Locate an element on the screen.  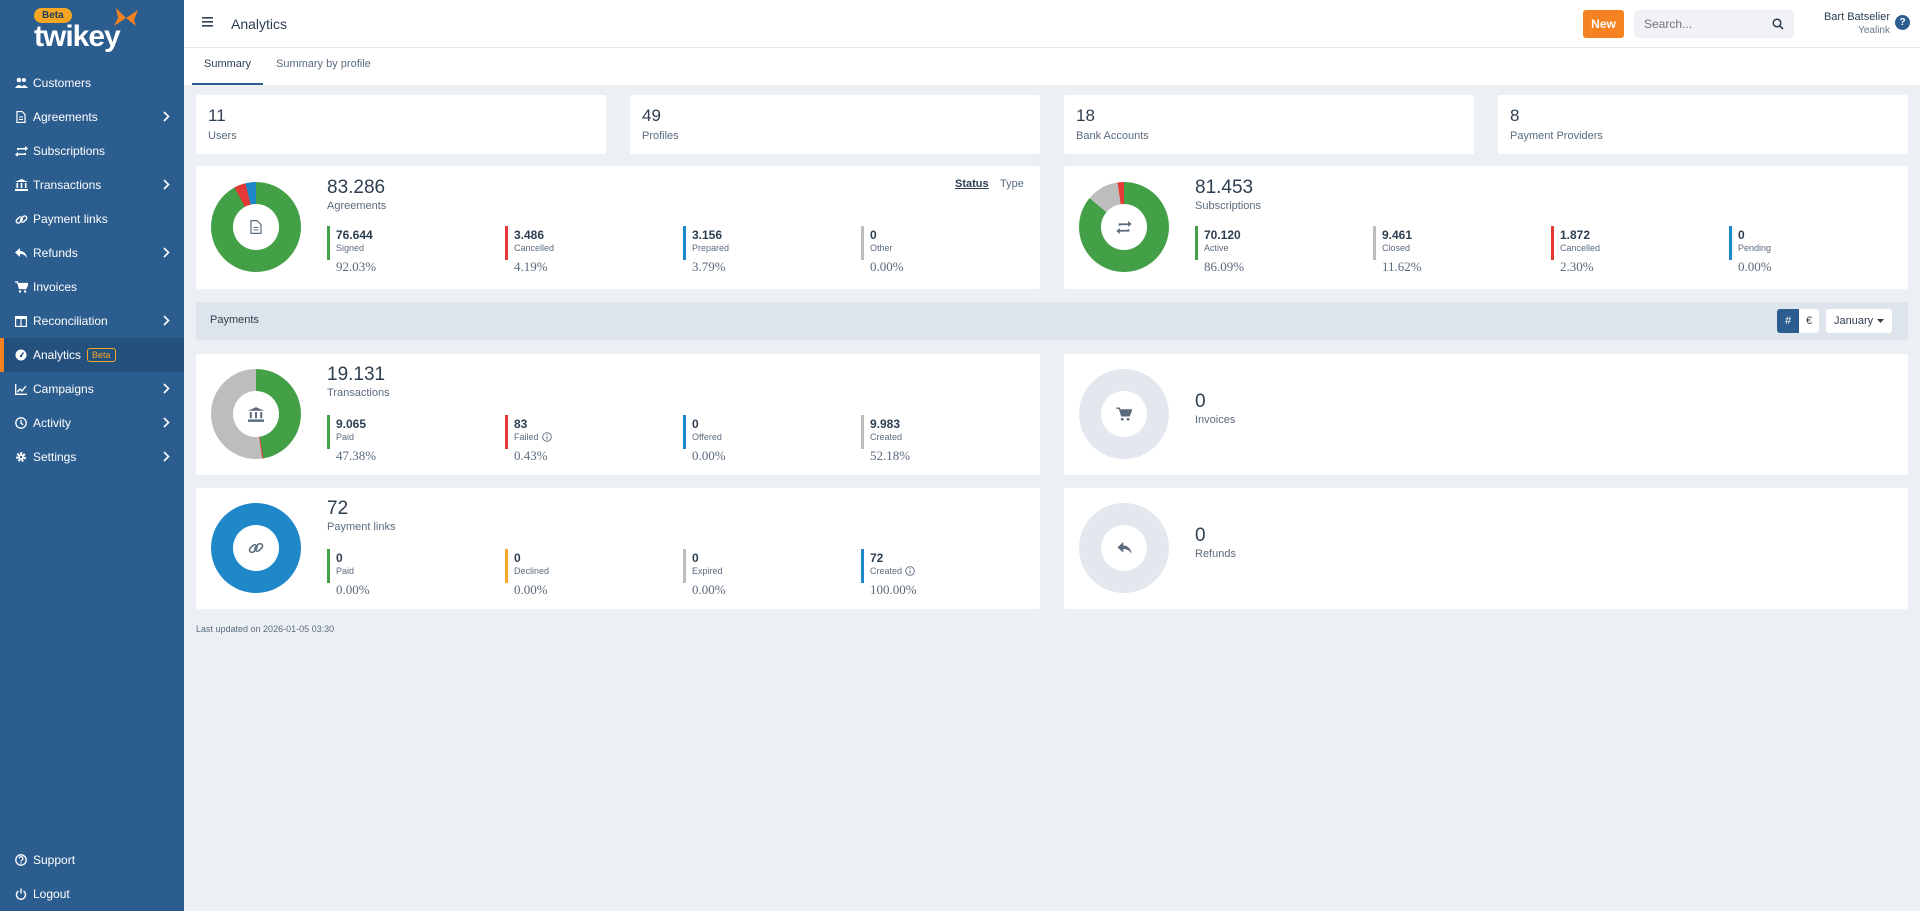
metric-cancelled: 3.486 Cancelled 4.19% is located at coordinates (565, 251).